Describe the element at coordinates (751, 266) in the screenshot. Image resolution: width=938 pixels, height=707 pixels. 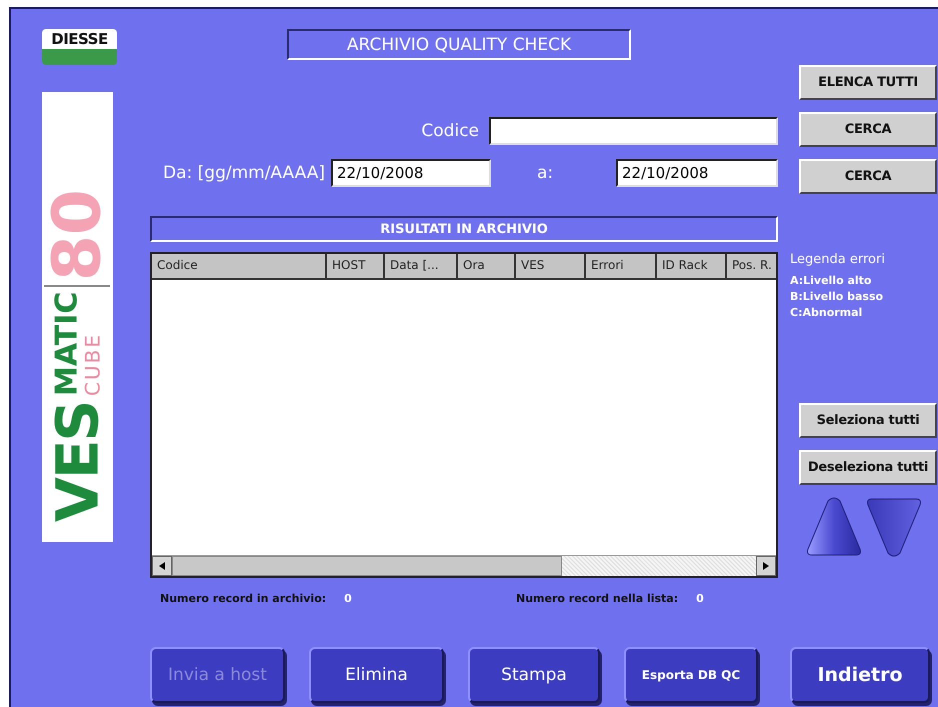
I see `column-header: Pos. R.` at that location.